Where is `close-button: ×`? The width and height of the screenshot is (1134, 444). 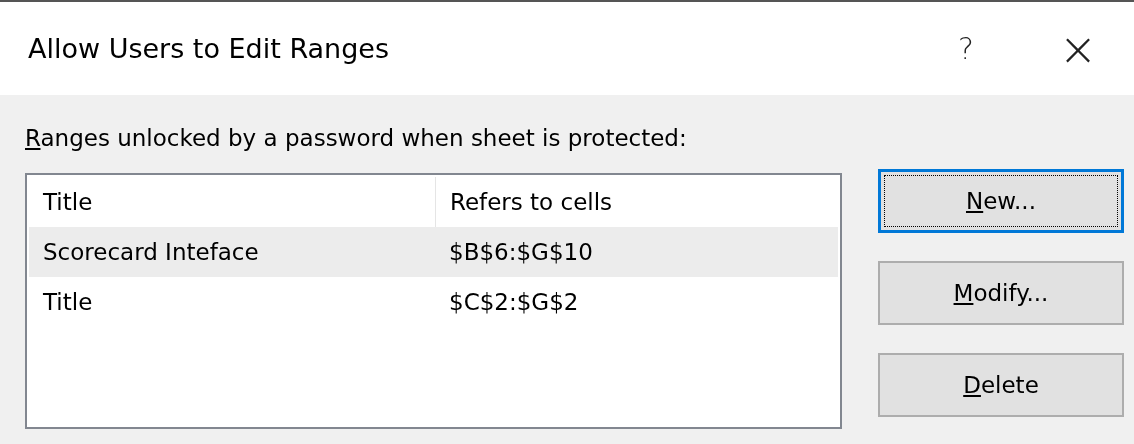 close-button: × is located at coordinates (1078, 48).